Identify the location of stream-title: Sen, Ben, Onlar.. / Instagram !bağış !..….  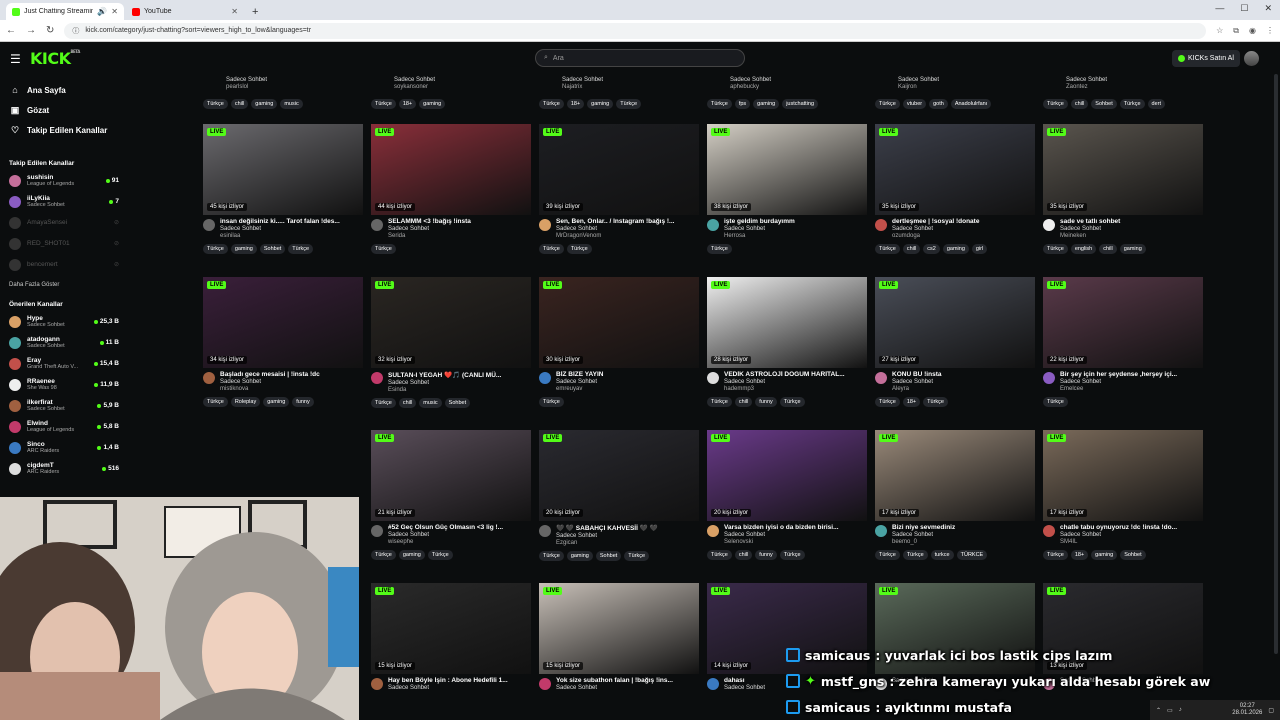
(627, 221).